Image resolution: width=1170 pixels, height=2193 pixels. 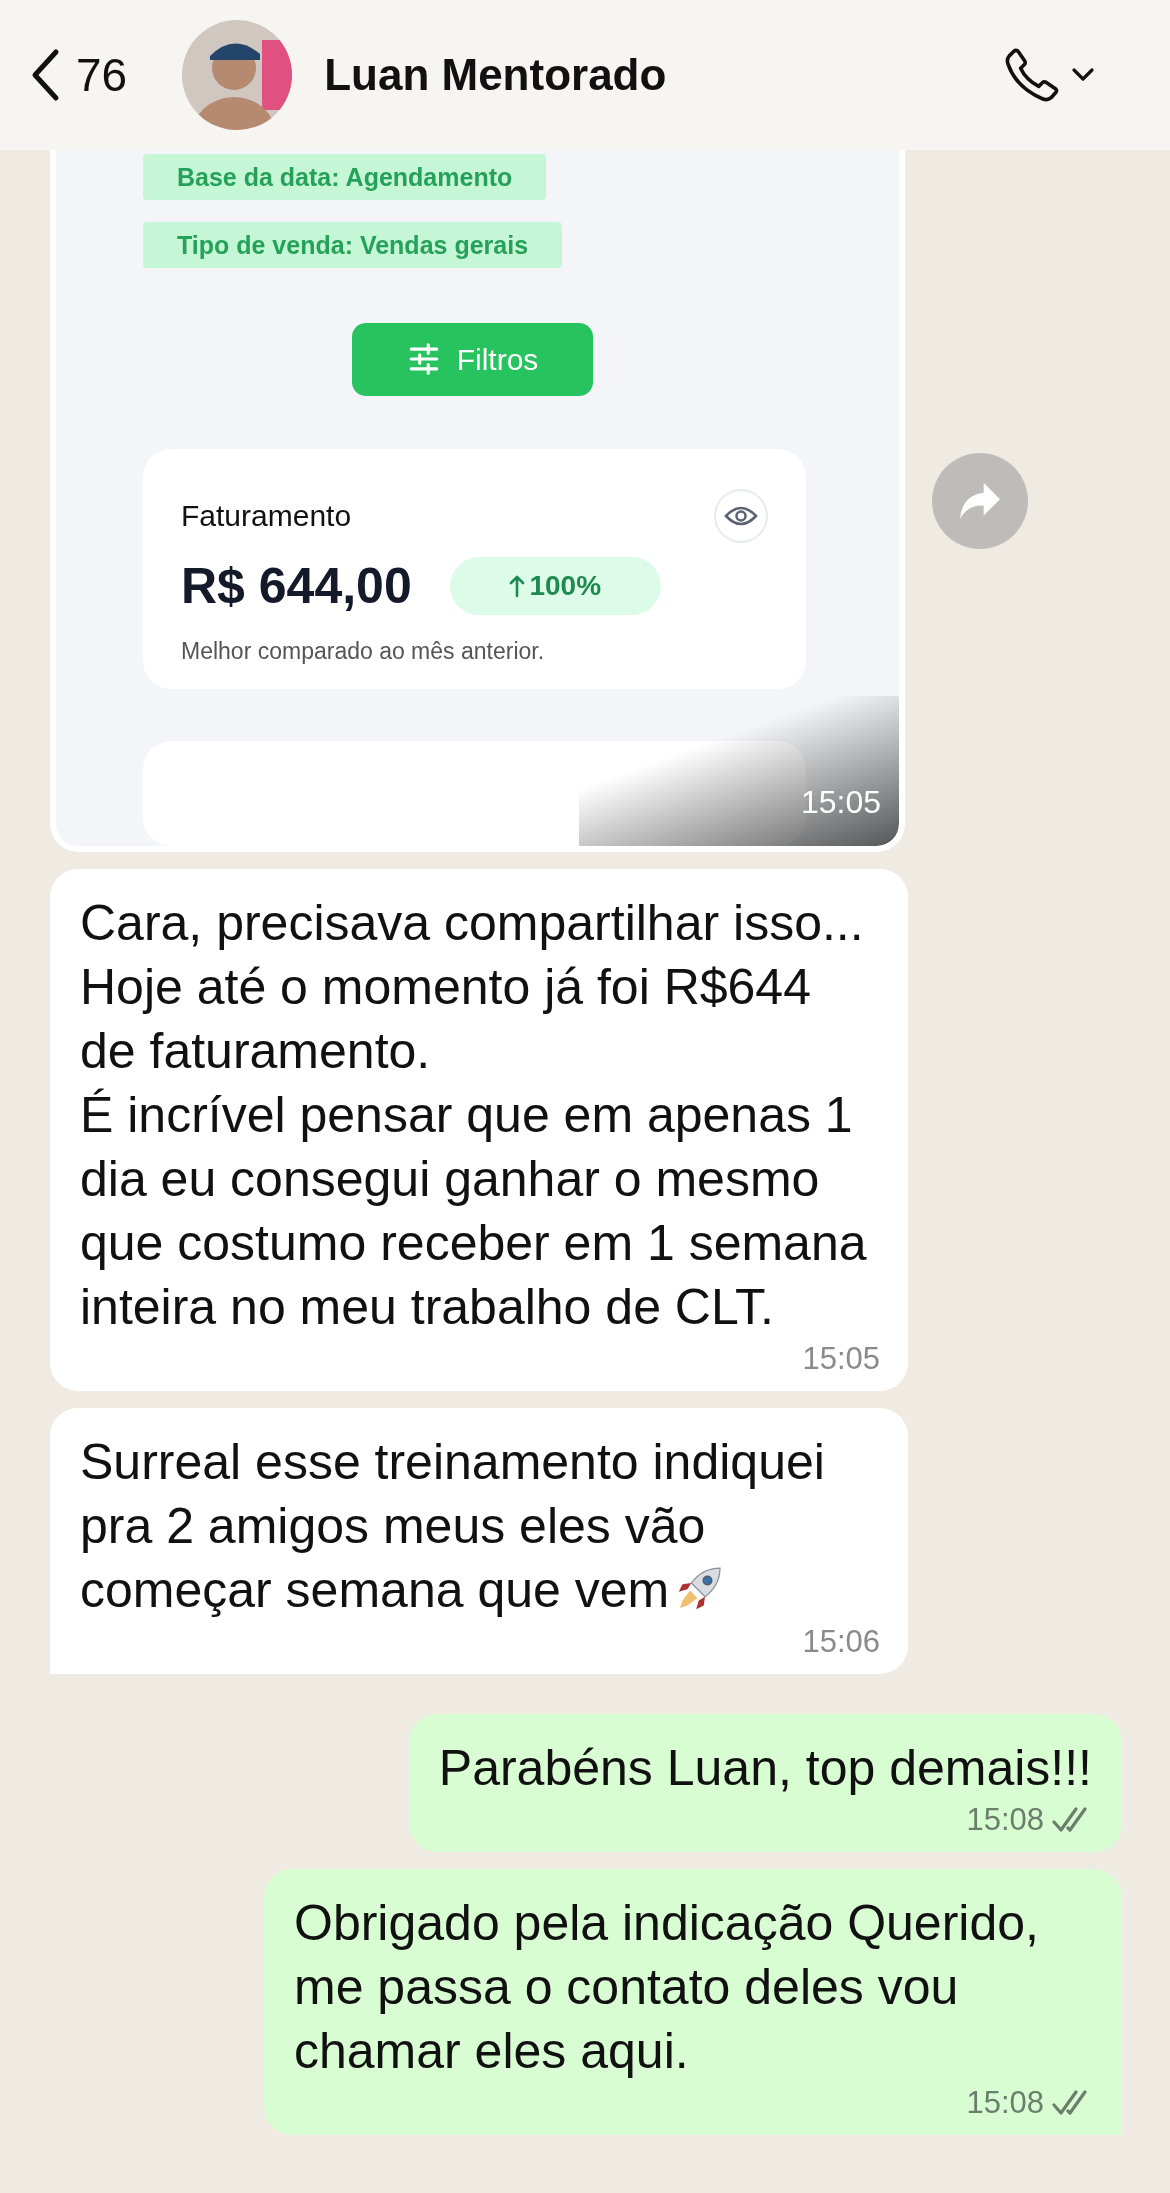 What do you see at coordinates (79, 75) in the screenshot?
I see `back-button: 76` at bounding box center [79, 75].